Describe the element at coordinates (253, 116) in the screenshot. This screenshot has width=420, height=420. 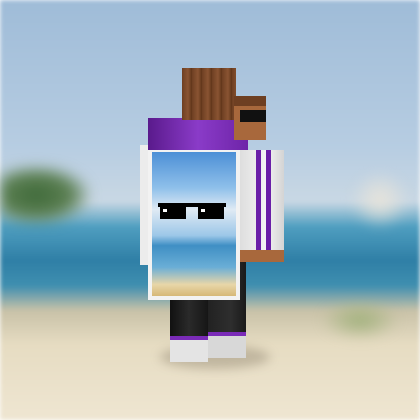
I see `side-sunglasses-icon` at that location.